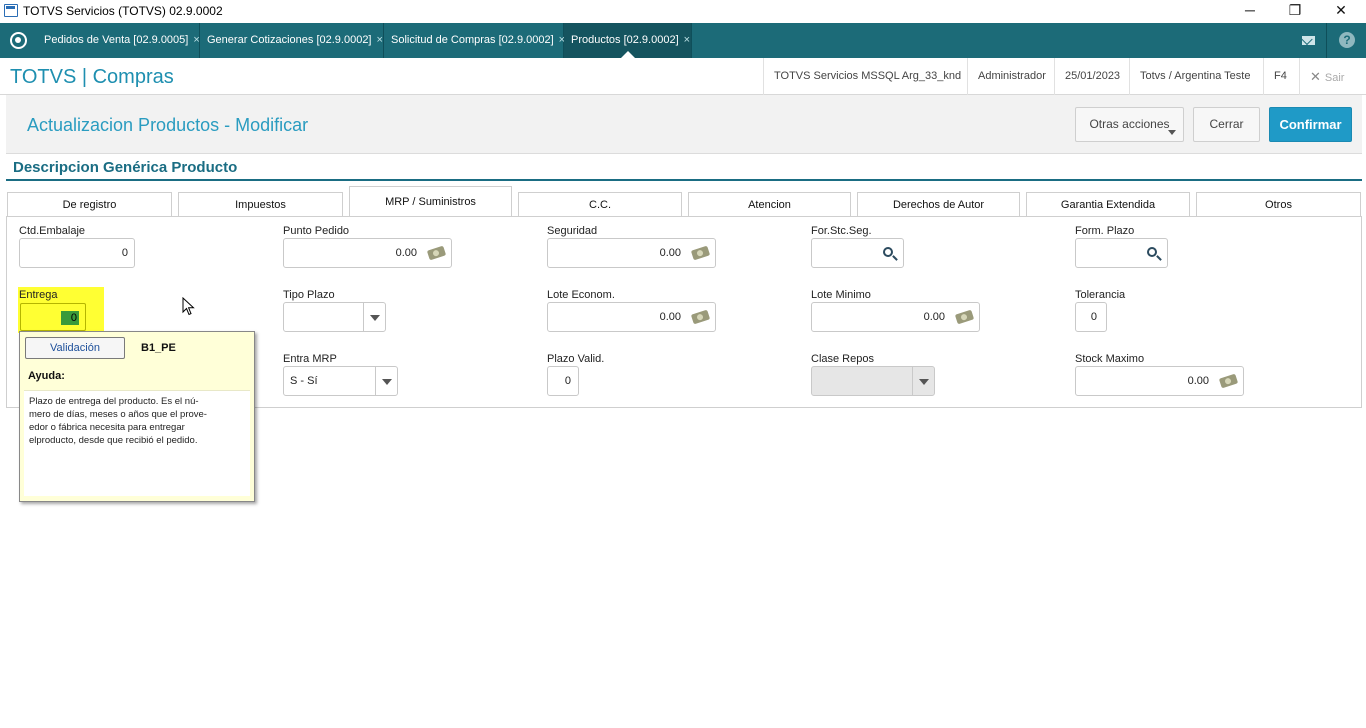  I want to click on tab-label: Generar Cotizaciones [02.9.0002], so click(289, 40).